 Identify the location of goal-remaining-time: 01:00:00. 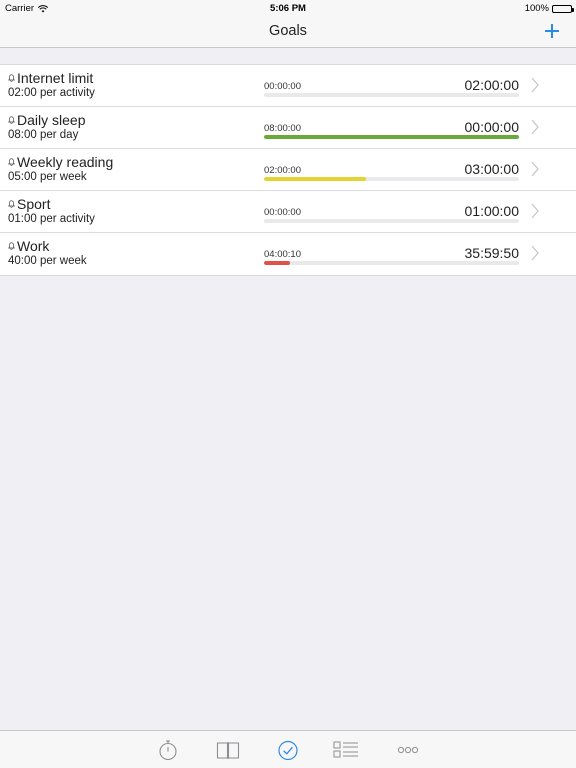
(492, 211).